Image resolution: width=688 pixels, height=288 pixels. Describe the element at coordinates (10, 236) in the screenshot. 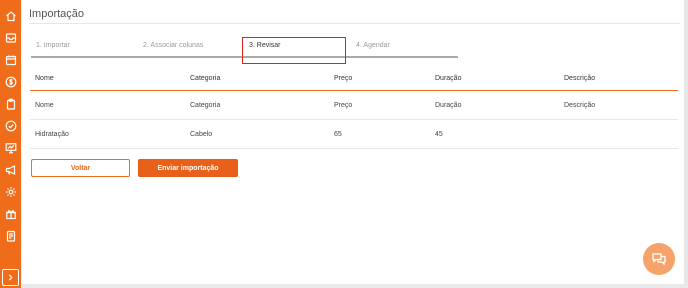

I see `report-icon` at that location.